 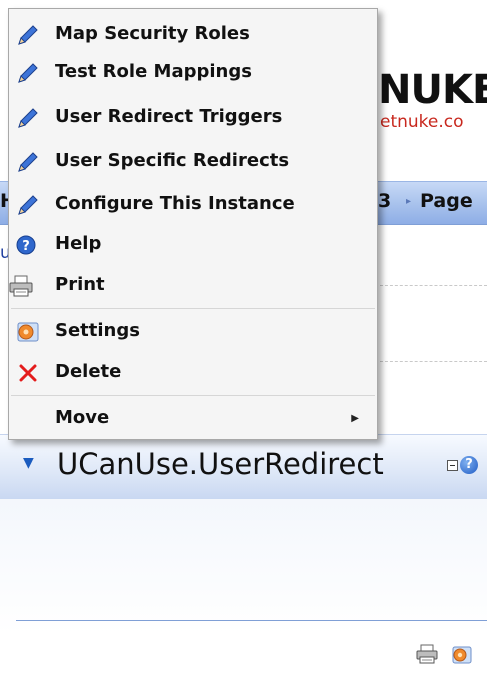 What do you see at coordinates (78, 243) in the screenshot?
I see `menu-item-label: Help` at bounding box center [78, 243].